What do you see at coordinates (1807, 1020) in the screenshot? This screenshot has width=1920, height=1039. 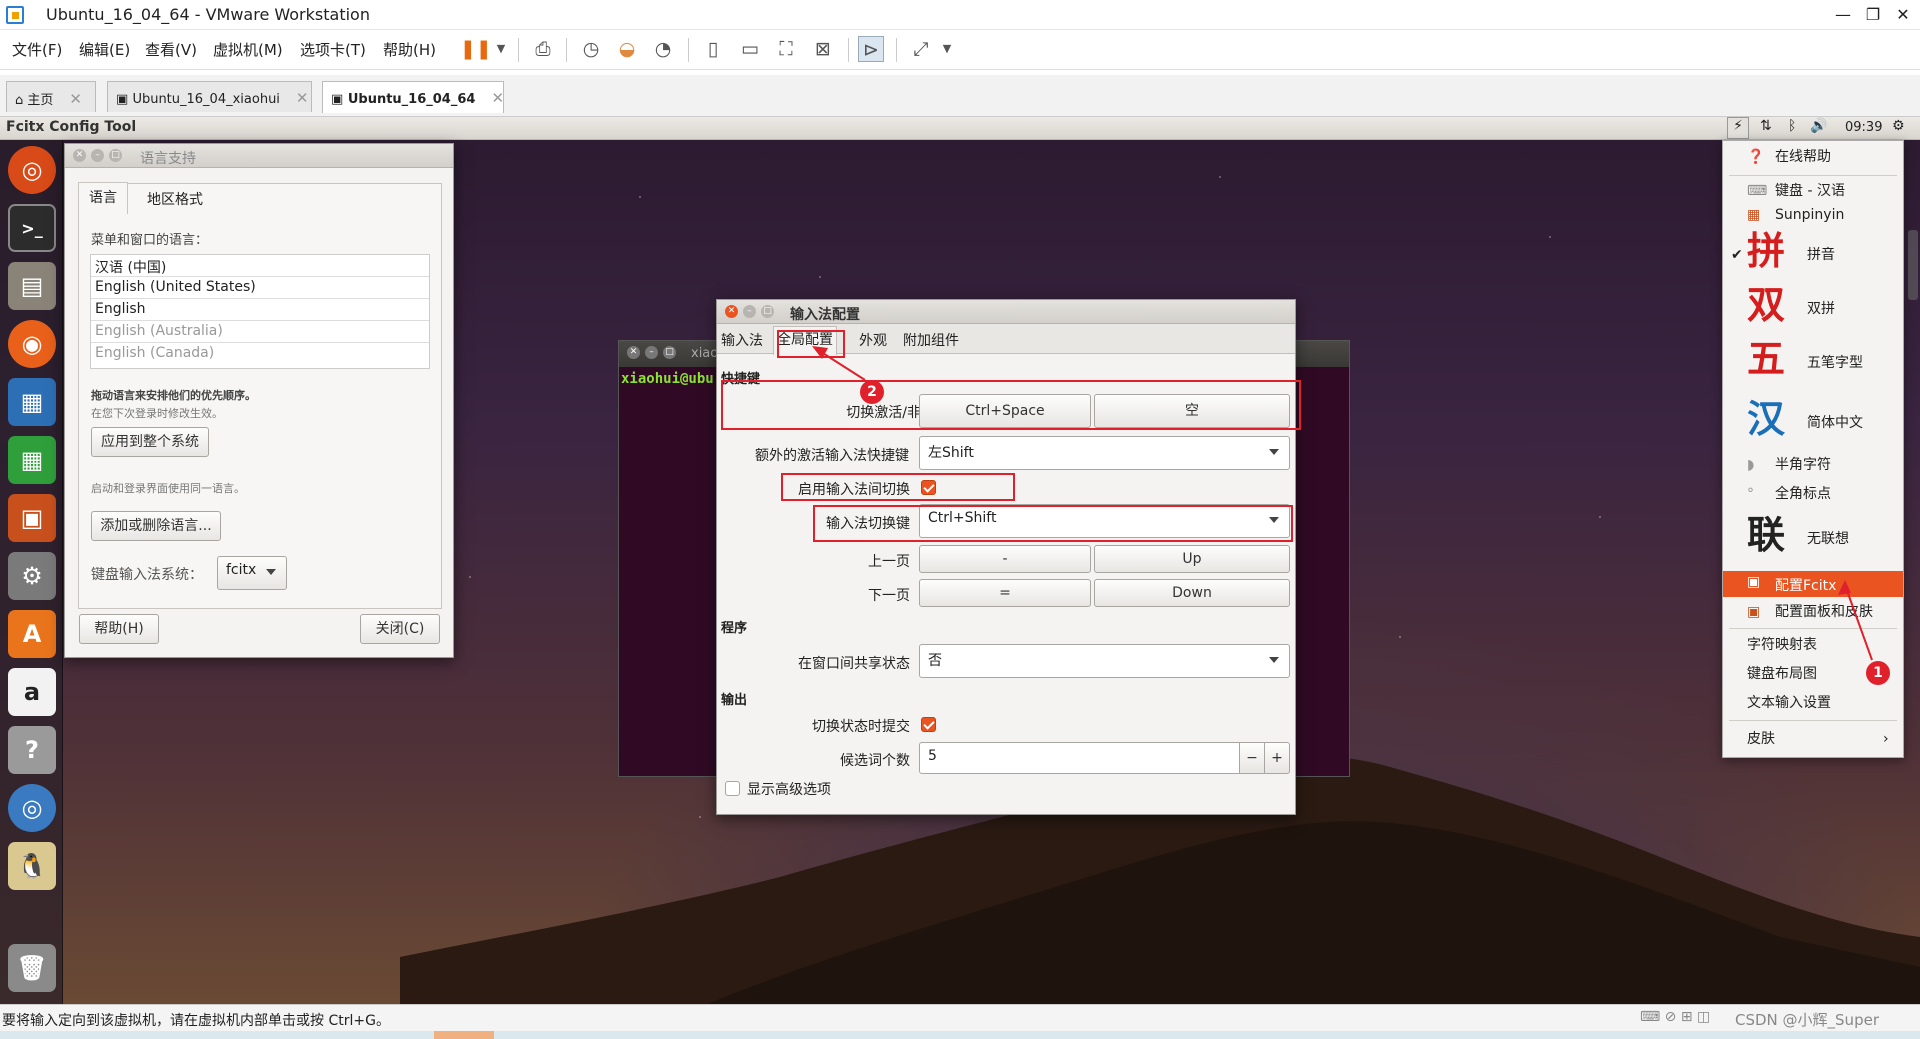 I see `watermark: CSDN @小辉_Super` at bounding box center [1807, 1020].